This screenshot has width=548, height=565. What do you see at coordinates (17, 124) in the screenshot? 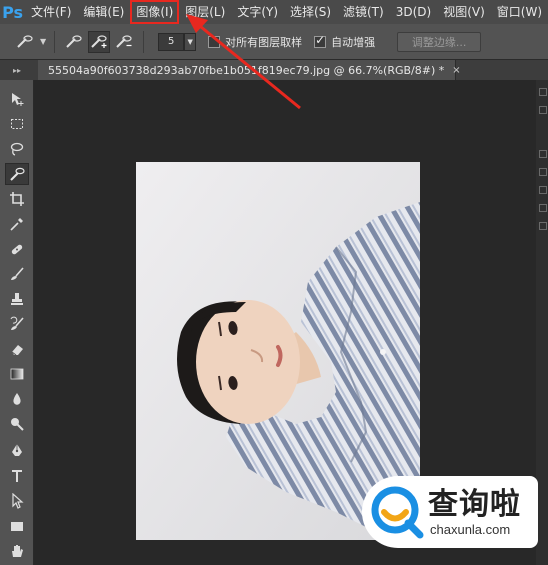
I see `marquee-icon` at bounding box center [17, 124].